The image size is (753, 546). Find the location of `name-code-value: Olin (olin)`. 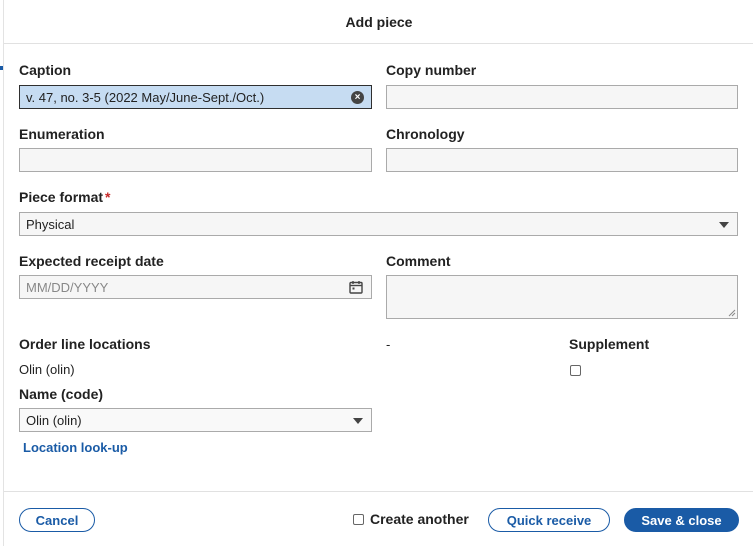

name-code-value: Olin (olin) is located at coordinates (54, 420).